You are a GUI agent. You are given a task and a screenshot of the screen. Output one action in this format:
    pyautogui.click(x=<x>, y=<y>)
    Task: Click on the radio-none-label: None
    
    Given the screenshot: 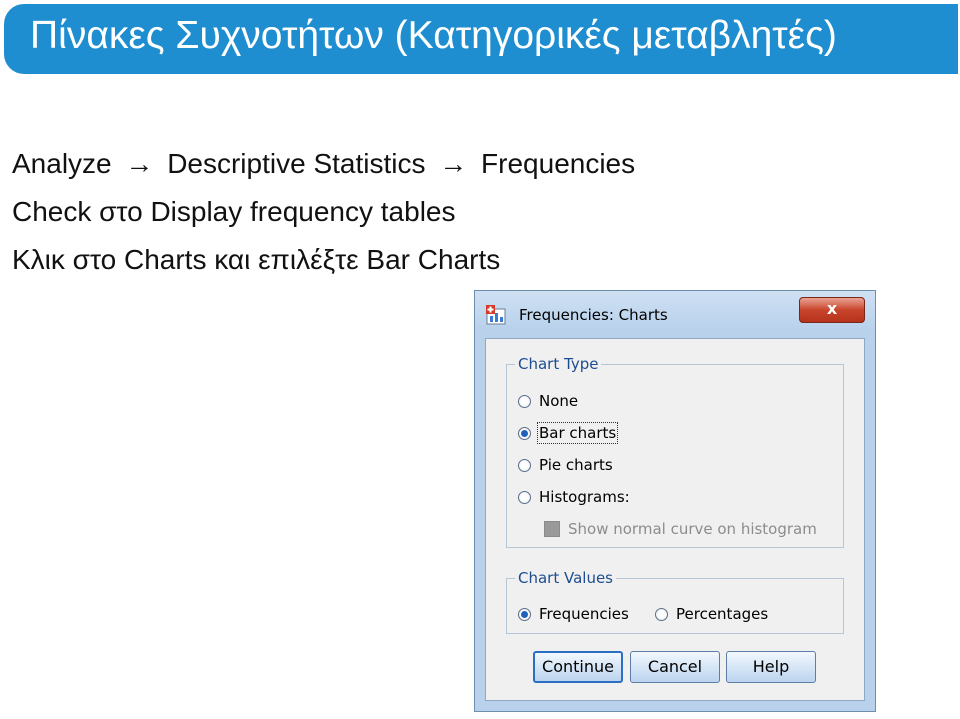 What is the action you would take?
    pyautogui.click(x=559, y=401)
    